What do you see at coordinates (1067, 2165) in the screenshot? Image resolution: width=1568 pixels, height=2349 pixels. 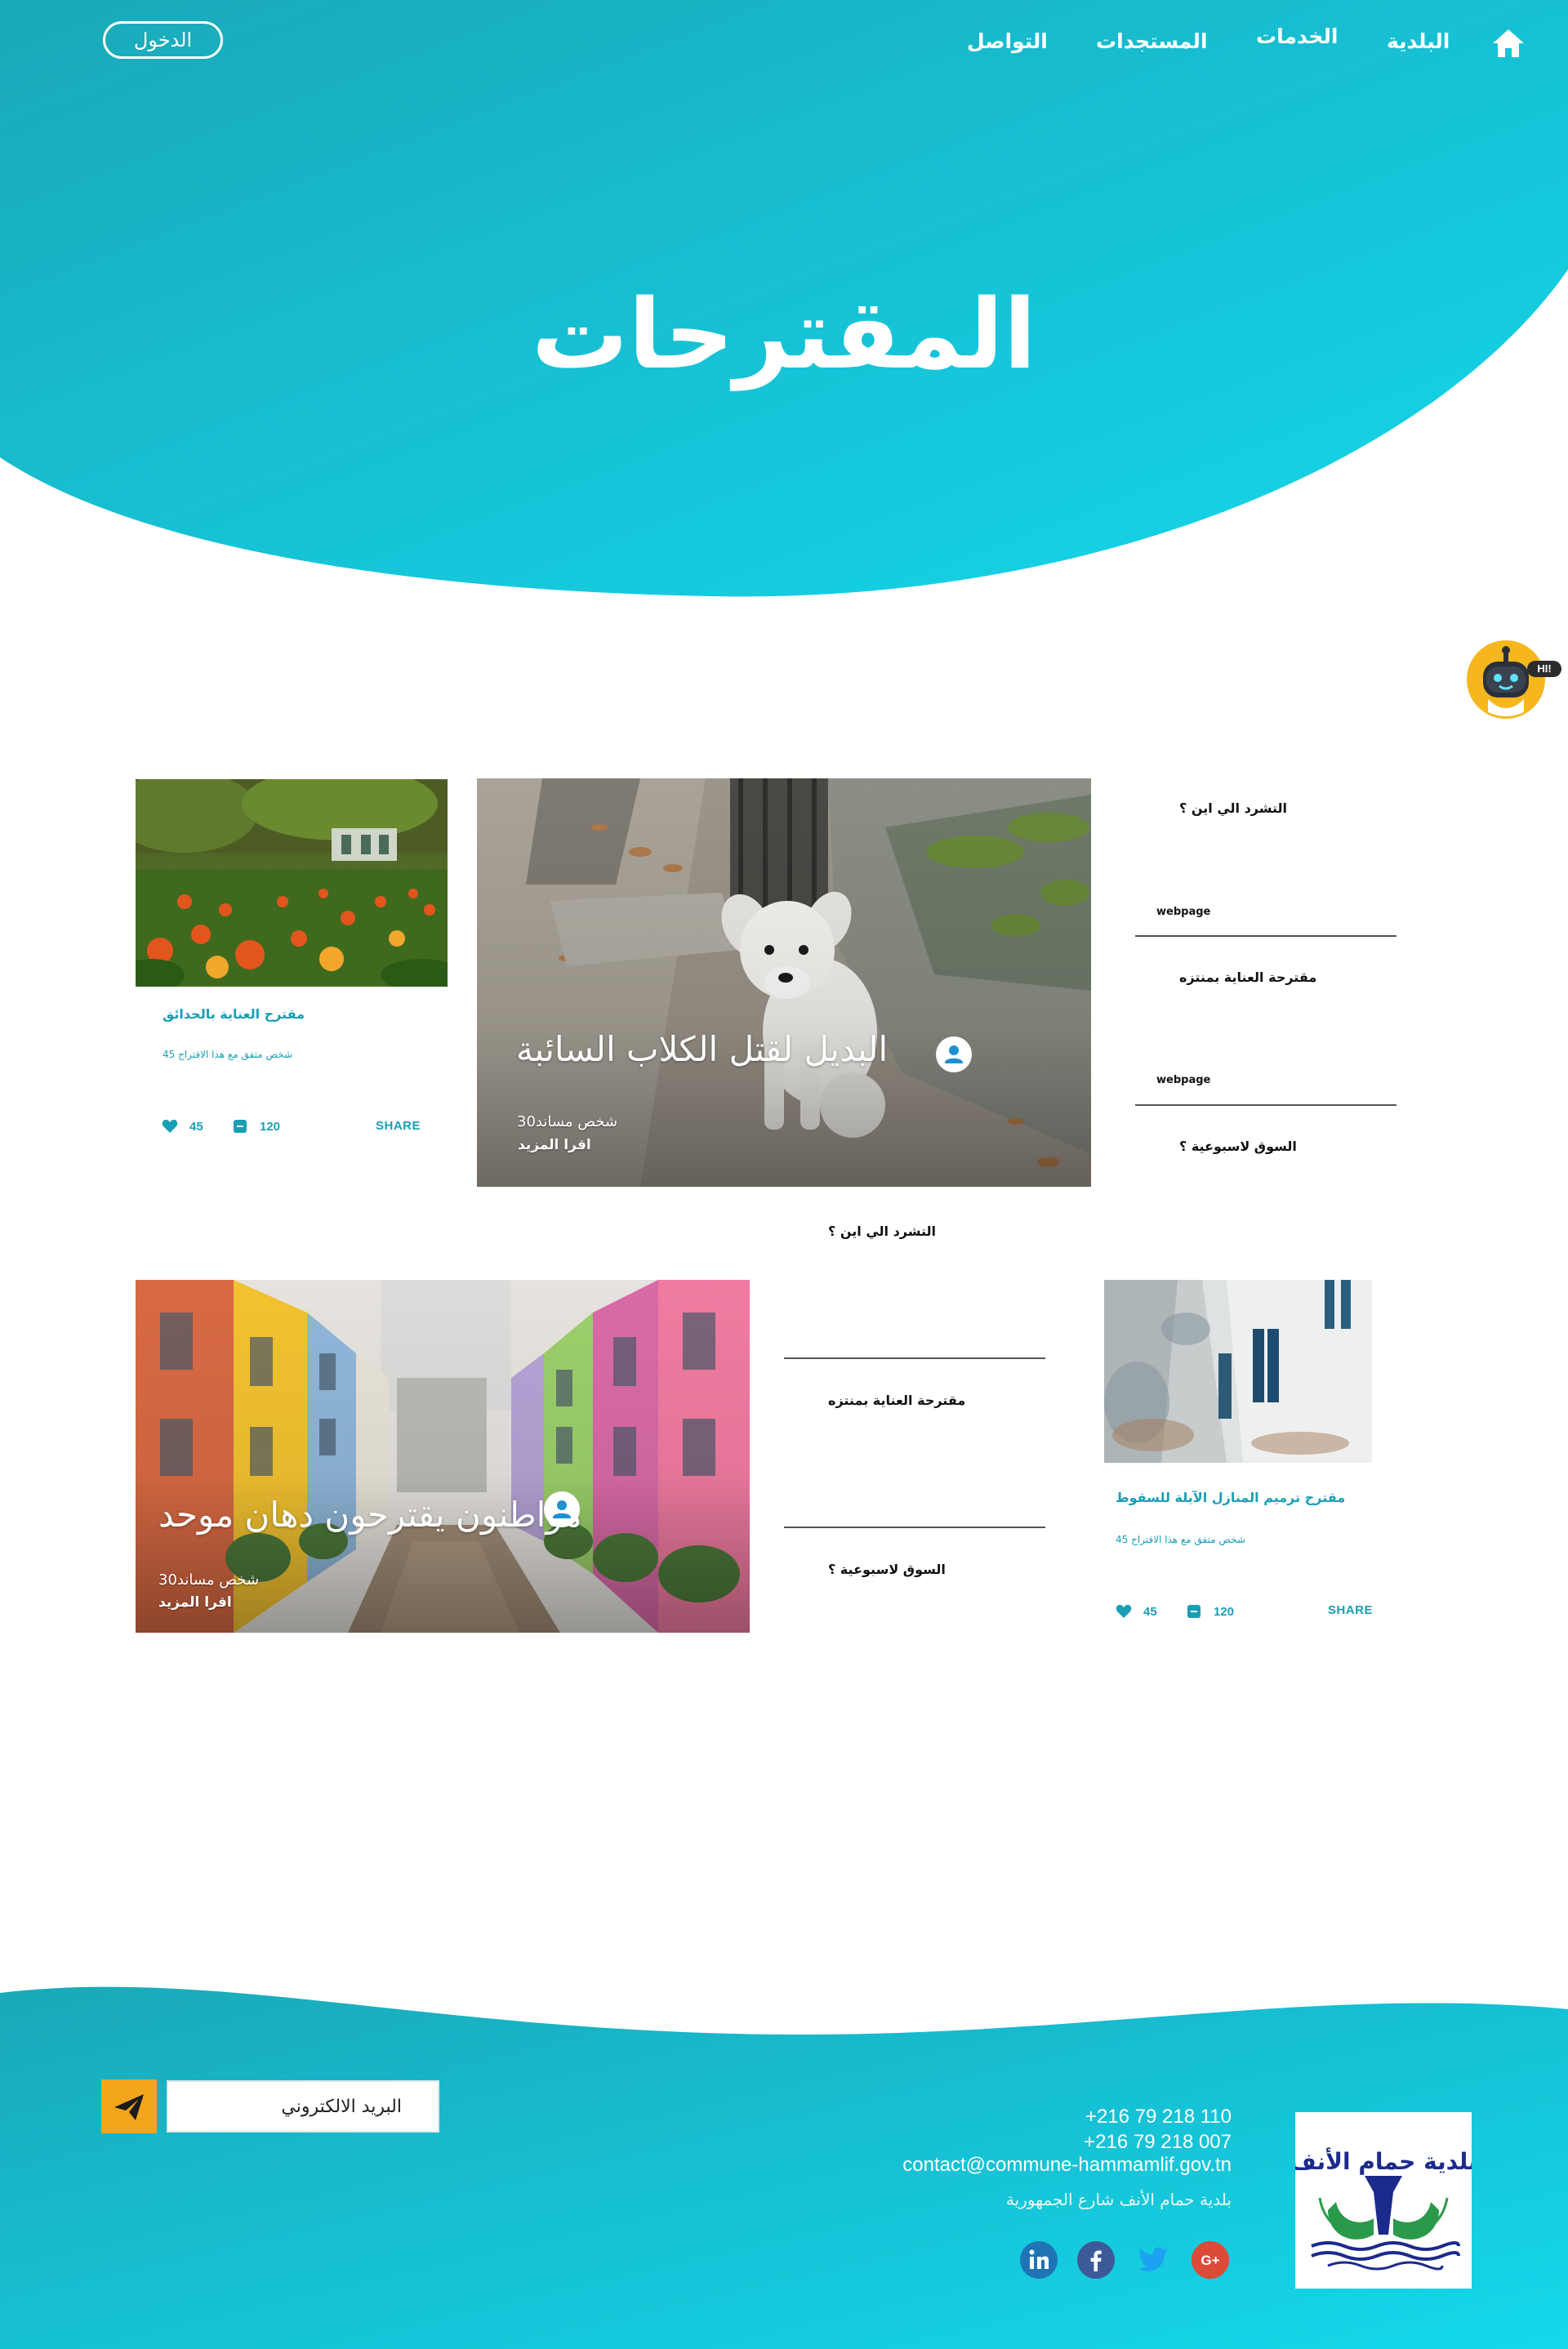 I see `contact-email: contact@commune-hammamlif.gov.tn` at bounding box center [1067, 2165].